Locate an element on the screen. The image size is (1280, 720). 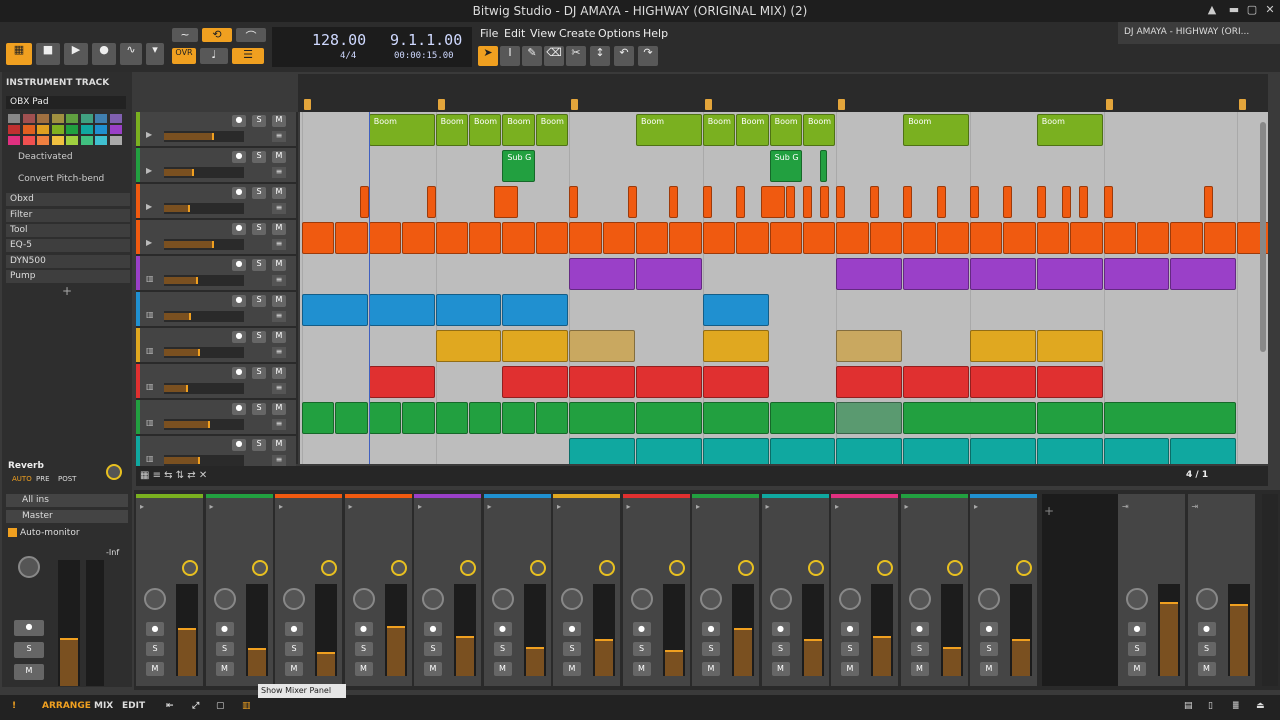
play-button: ▶ is located at coordinates (76, 54).